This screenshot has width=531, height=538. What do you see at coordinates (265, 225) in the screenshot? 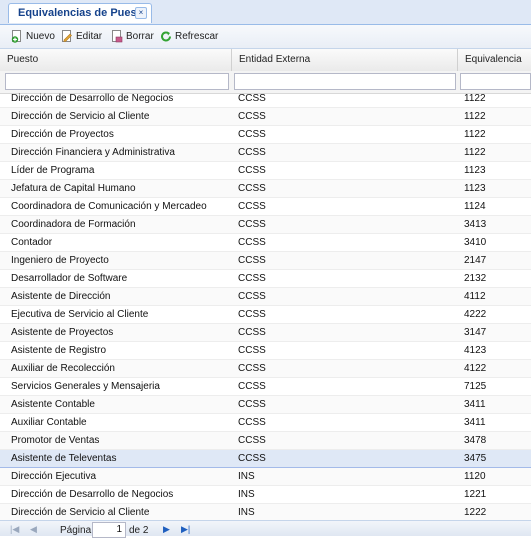
I see `table-row: Coordinadora de Formación CCSS 3413` at bounding box center [265, 225].